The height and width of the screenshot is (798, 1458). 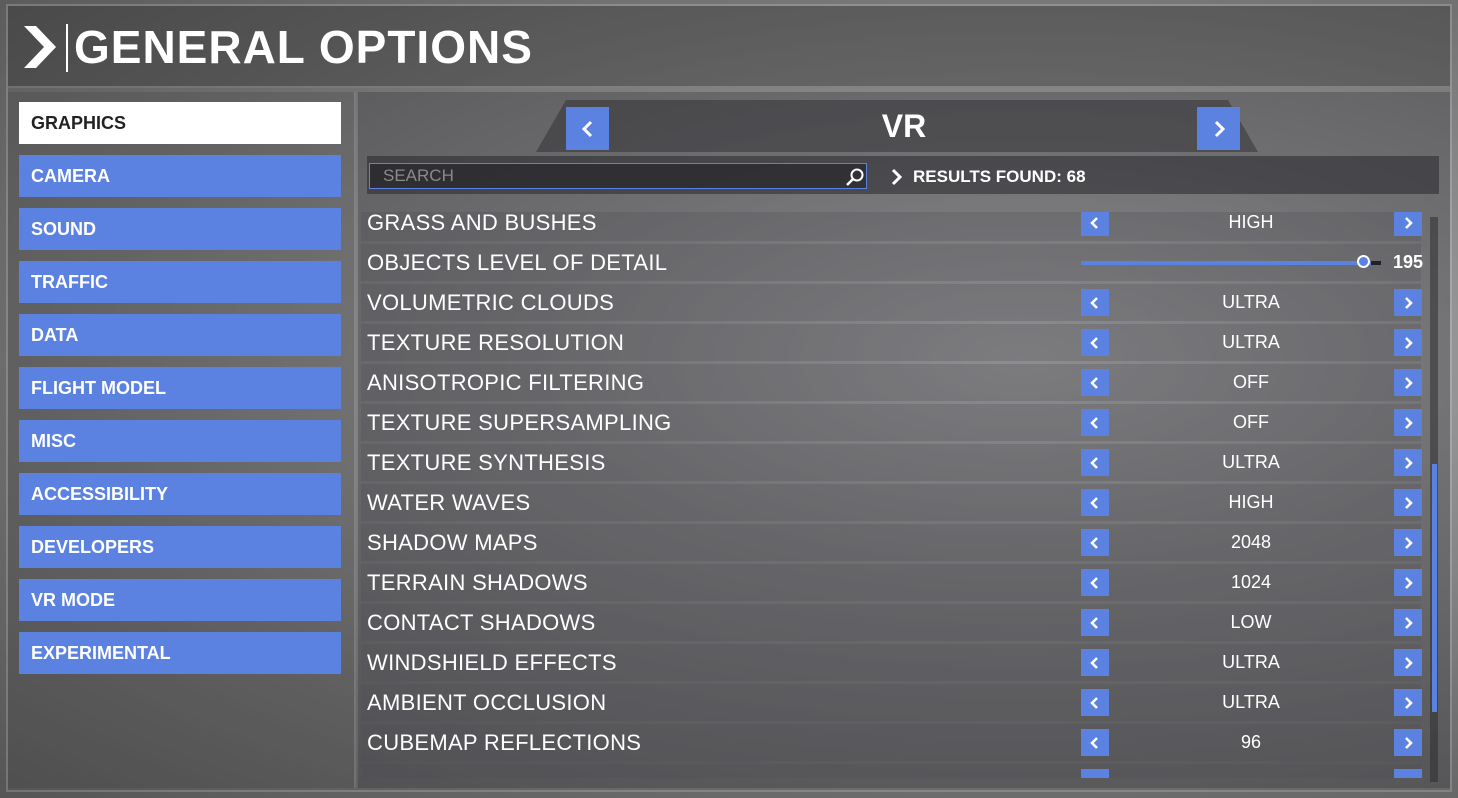 What do you see at coordinates (487, 702) in the screenshot?
I see `setting-label: AMBIENT OCCLUSION` at bounding box center [487, 702].